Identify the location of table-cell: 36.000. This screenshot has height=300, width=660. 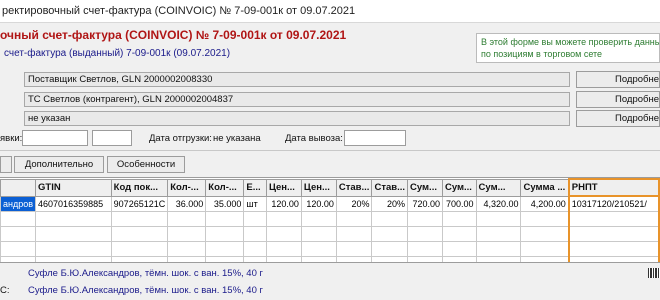
(187, 203).